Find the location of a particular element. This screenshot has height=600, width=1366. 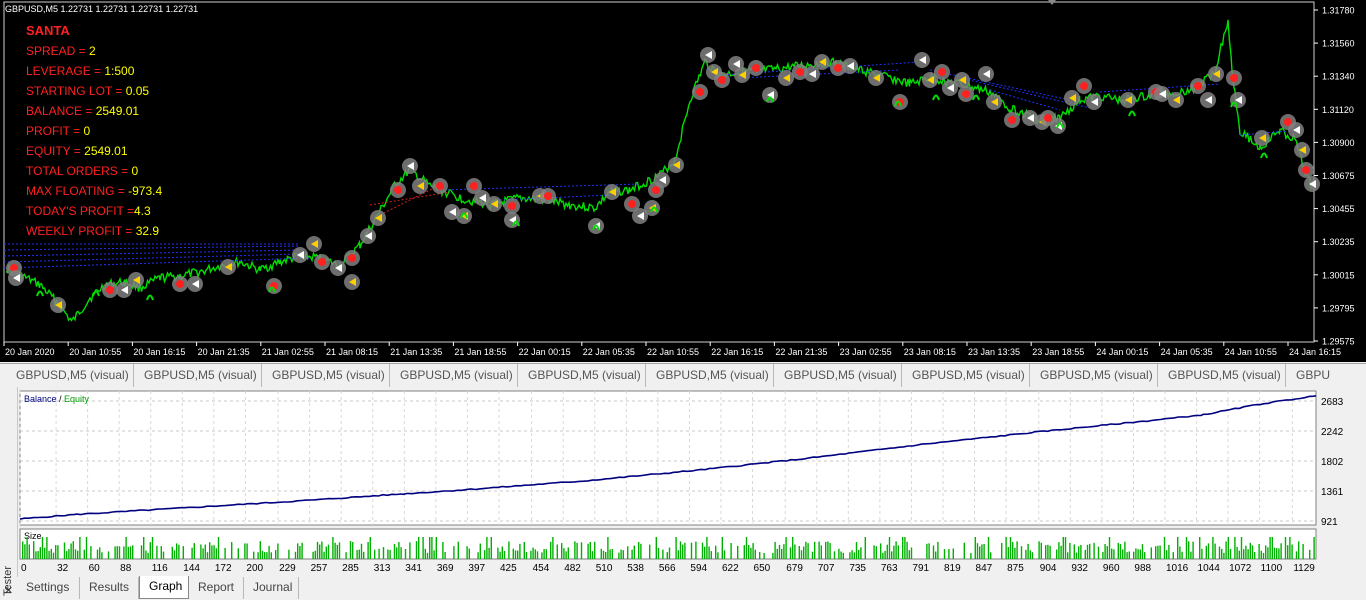

time-tick-label: 22 Jan 21:35 is located at coordinates (801, 352).